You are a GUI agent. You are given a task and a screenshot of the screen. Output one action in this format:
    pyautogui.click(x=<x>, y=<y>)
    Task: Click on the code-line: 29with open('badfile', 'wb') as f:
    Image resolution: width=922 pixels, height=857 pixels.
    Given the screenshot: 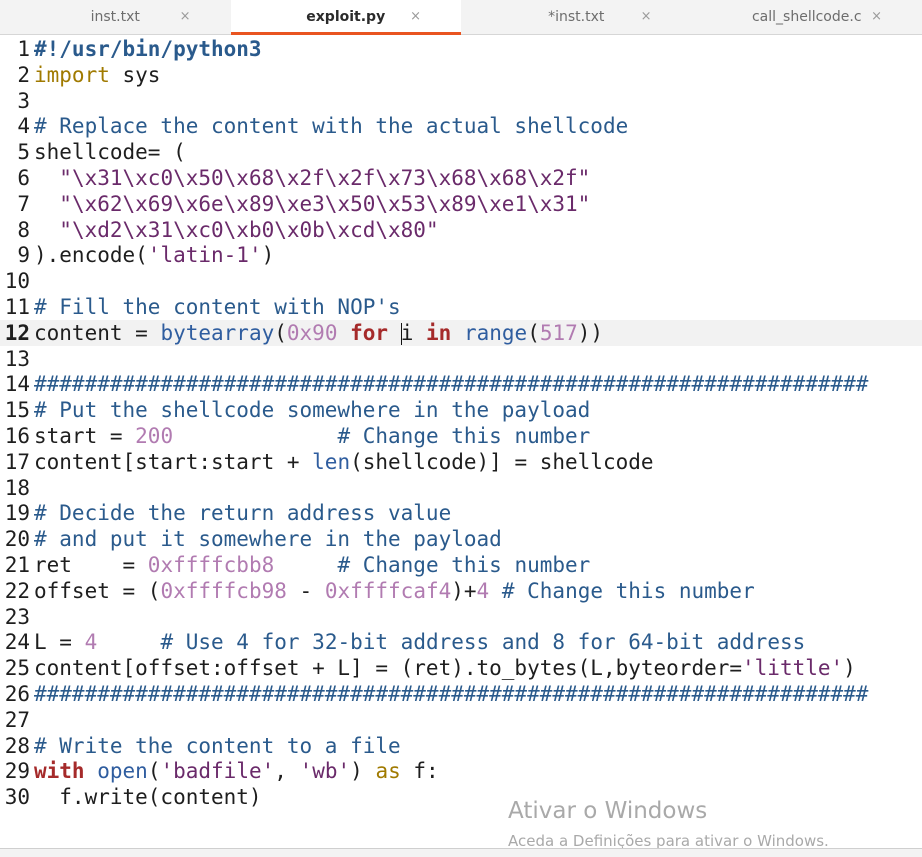 What is the action you would take?
    pyautogui.click(x=461, y=771)
    